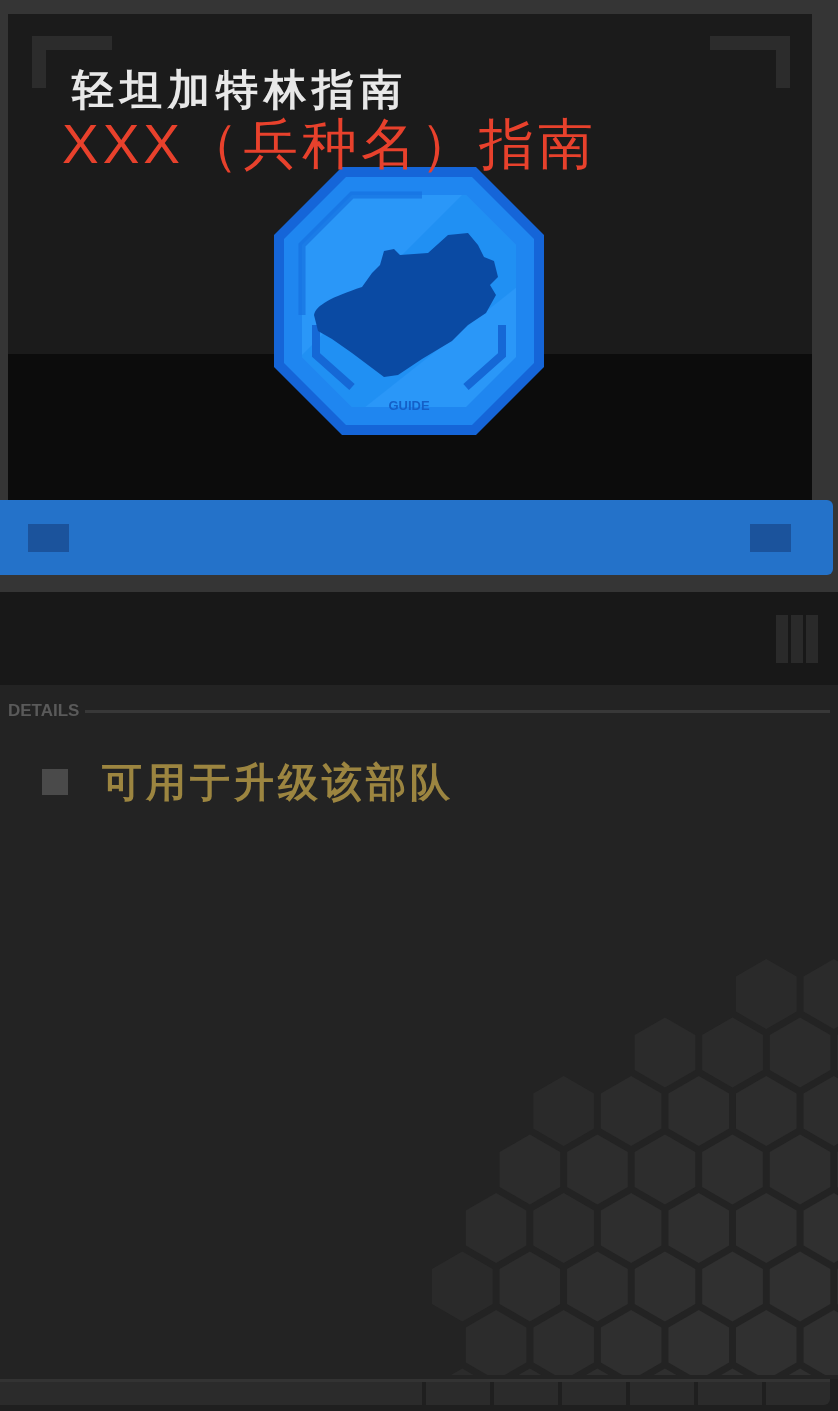 The width and height of the screenshot is (838, 1411). What do you see at coordinates (406, 305) in the screenshot?
I see `tank-icon` at bounding box center [406, 305].